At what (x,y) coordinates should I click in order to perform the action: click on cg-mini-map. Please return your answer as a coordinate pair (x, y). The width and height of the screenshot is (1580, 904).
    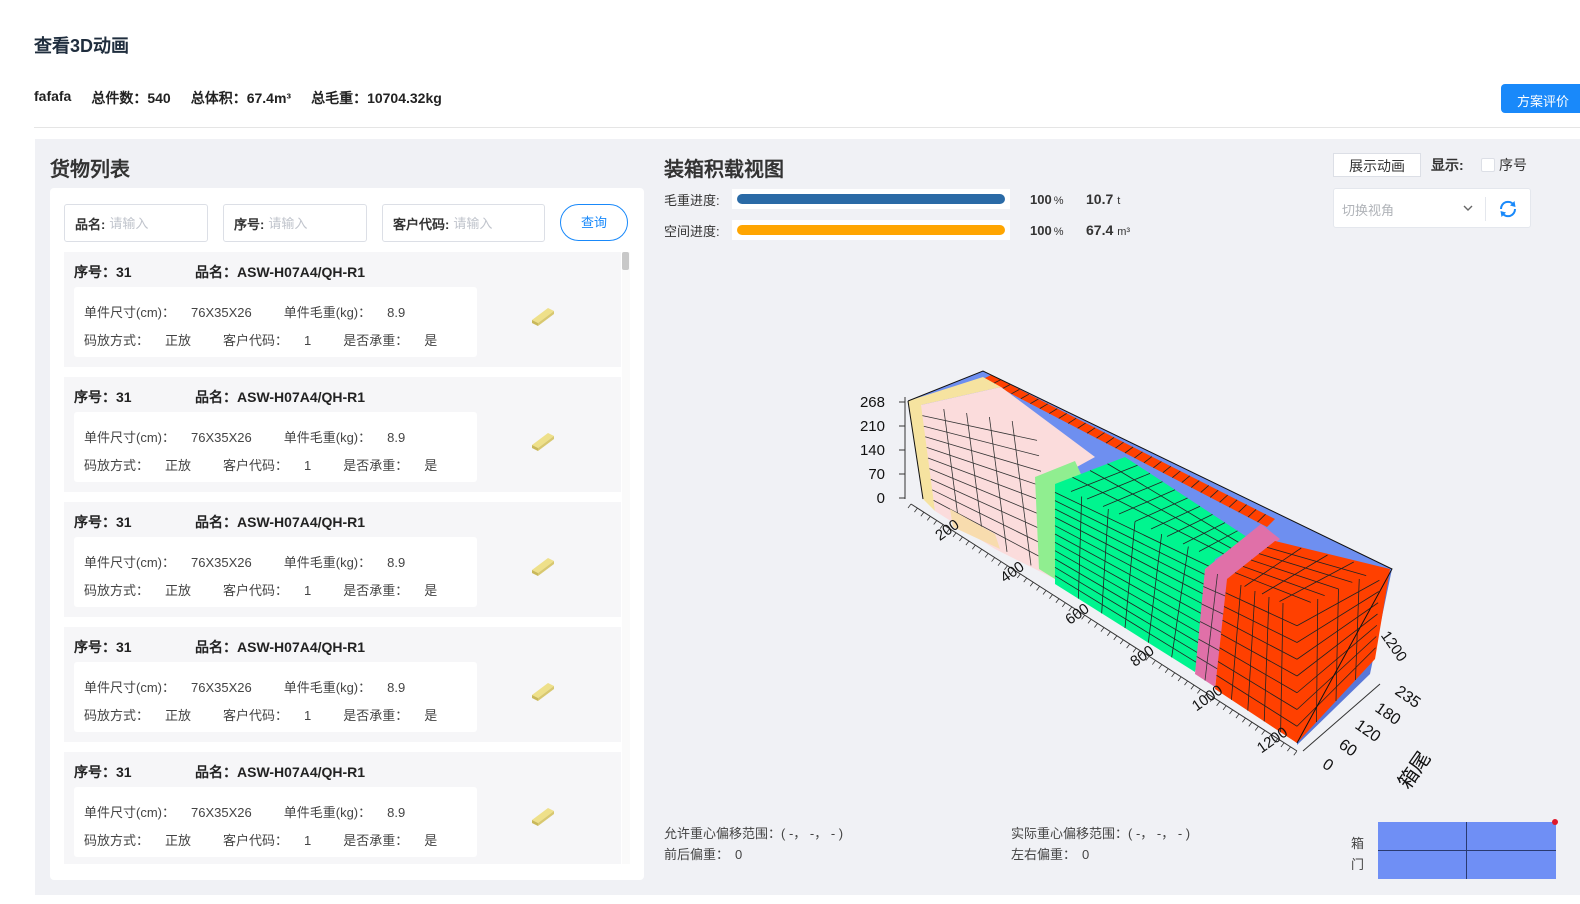
    Looking at the image, I should click on (1468, 849).